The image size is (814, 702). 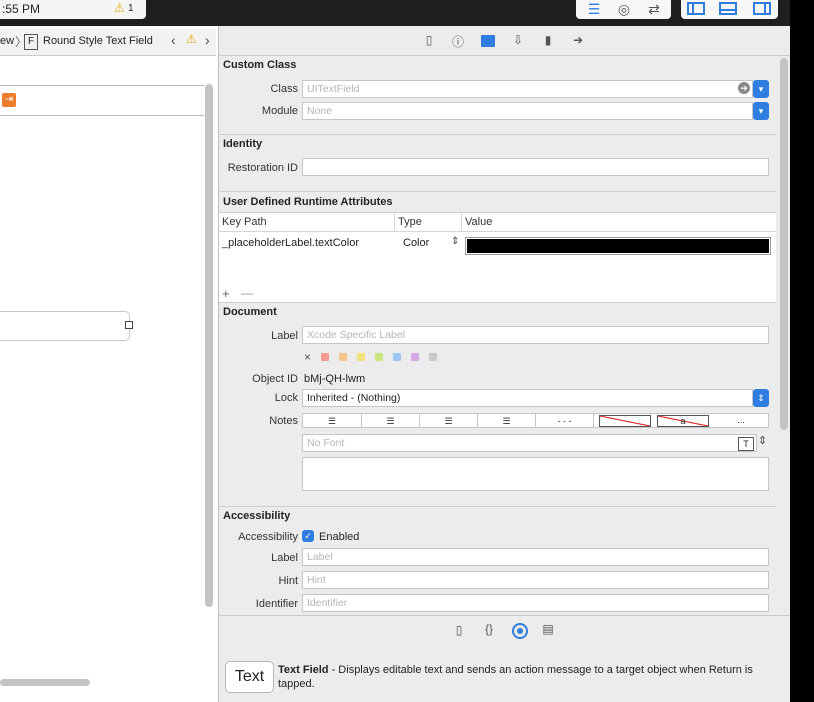 I want to click on version-editor-icon: ⇄, so click(x=654, y=9).